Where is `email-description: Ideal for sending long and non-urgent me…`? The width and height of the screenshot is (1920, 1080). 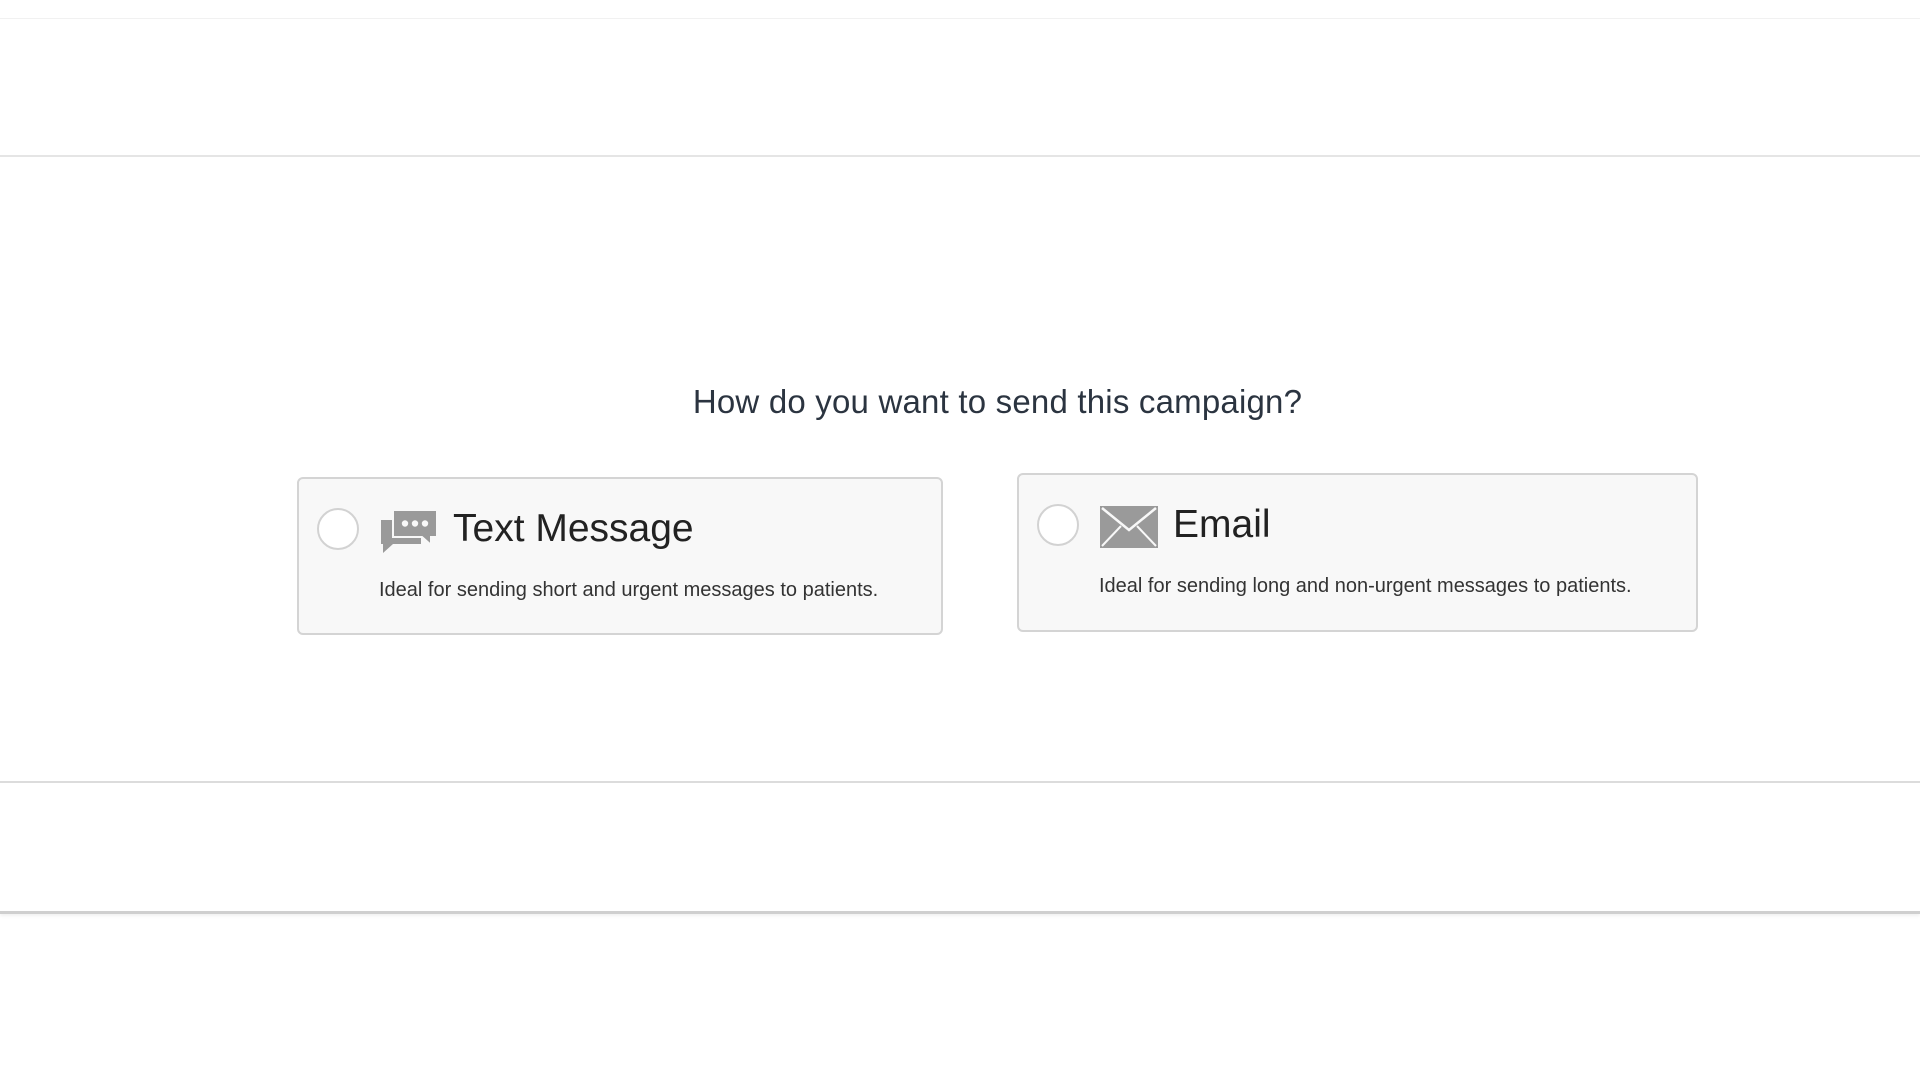 email-description: Ideal for sending long and non-urgent me… is located at coordinates (1365, 586).